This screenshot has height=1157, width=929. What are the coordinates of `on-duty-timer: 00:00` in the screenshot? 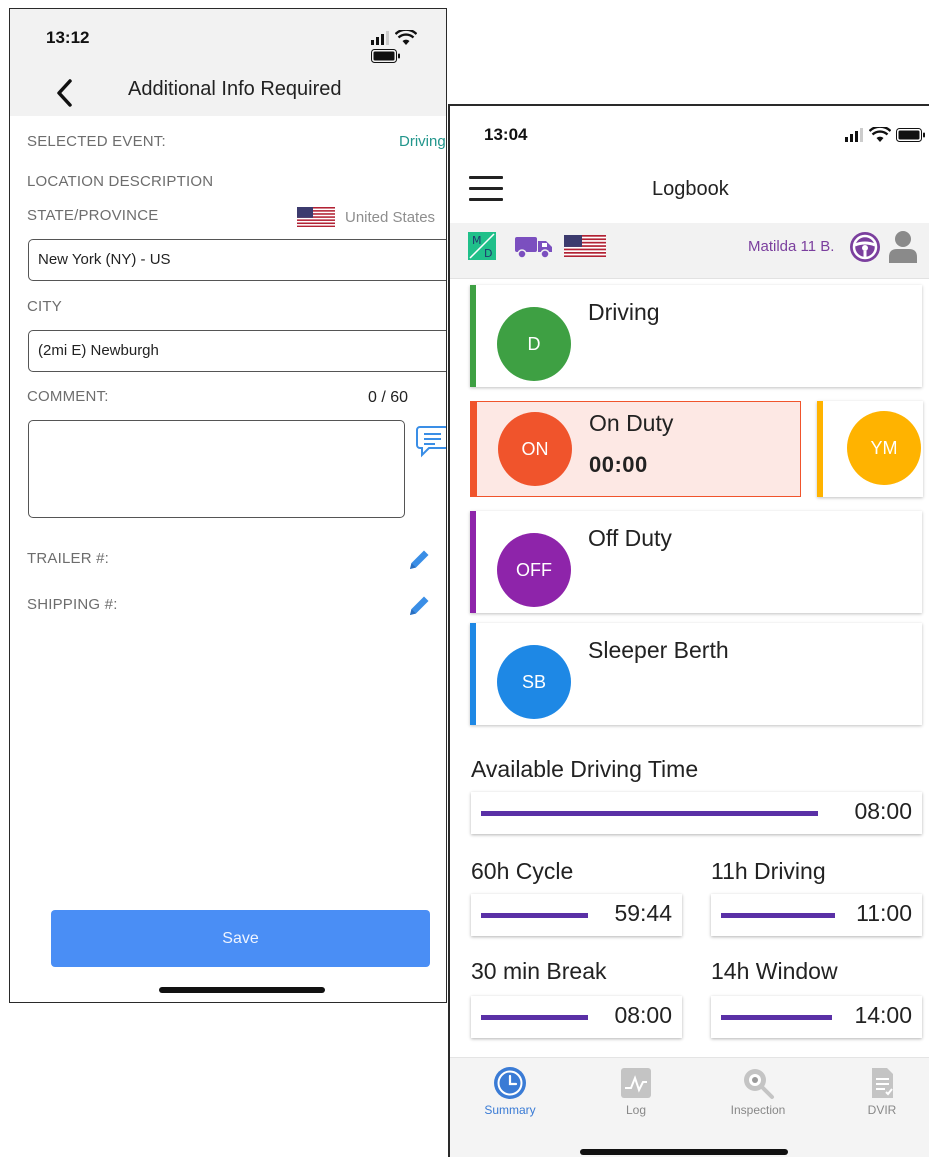 It's located at (618, 464).